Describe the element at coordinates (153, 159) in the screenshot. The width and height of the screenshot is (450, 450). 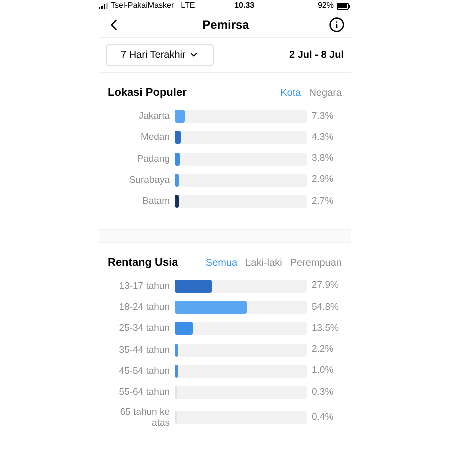
I see `row-label: Padang` at that location.